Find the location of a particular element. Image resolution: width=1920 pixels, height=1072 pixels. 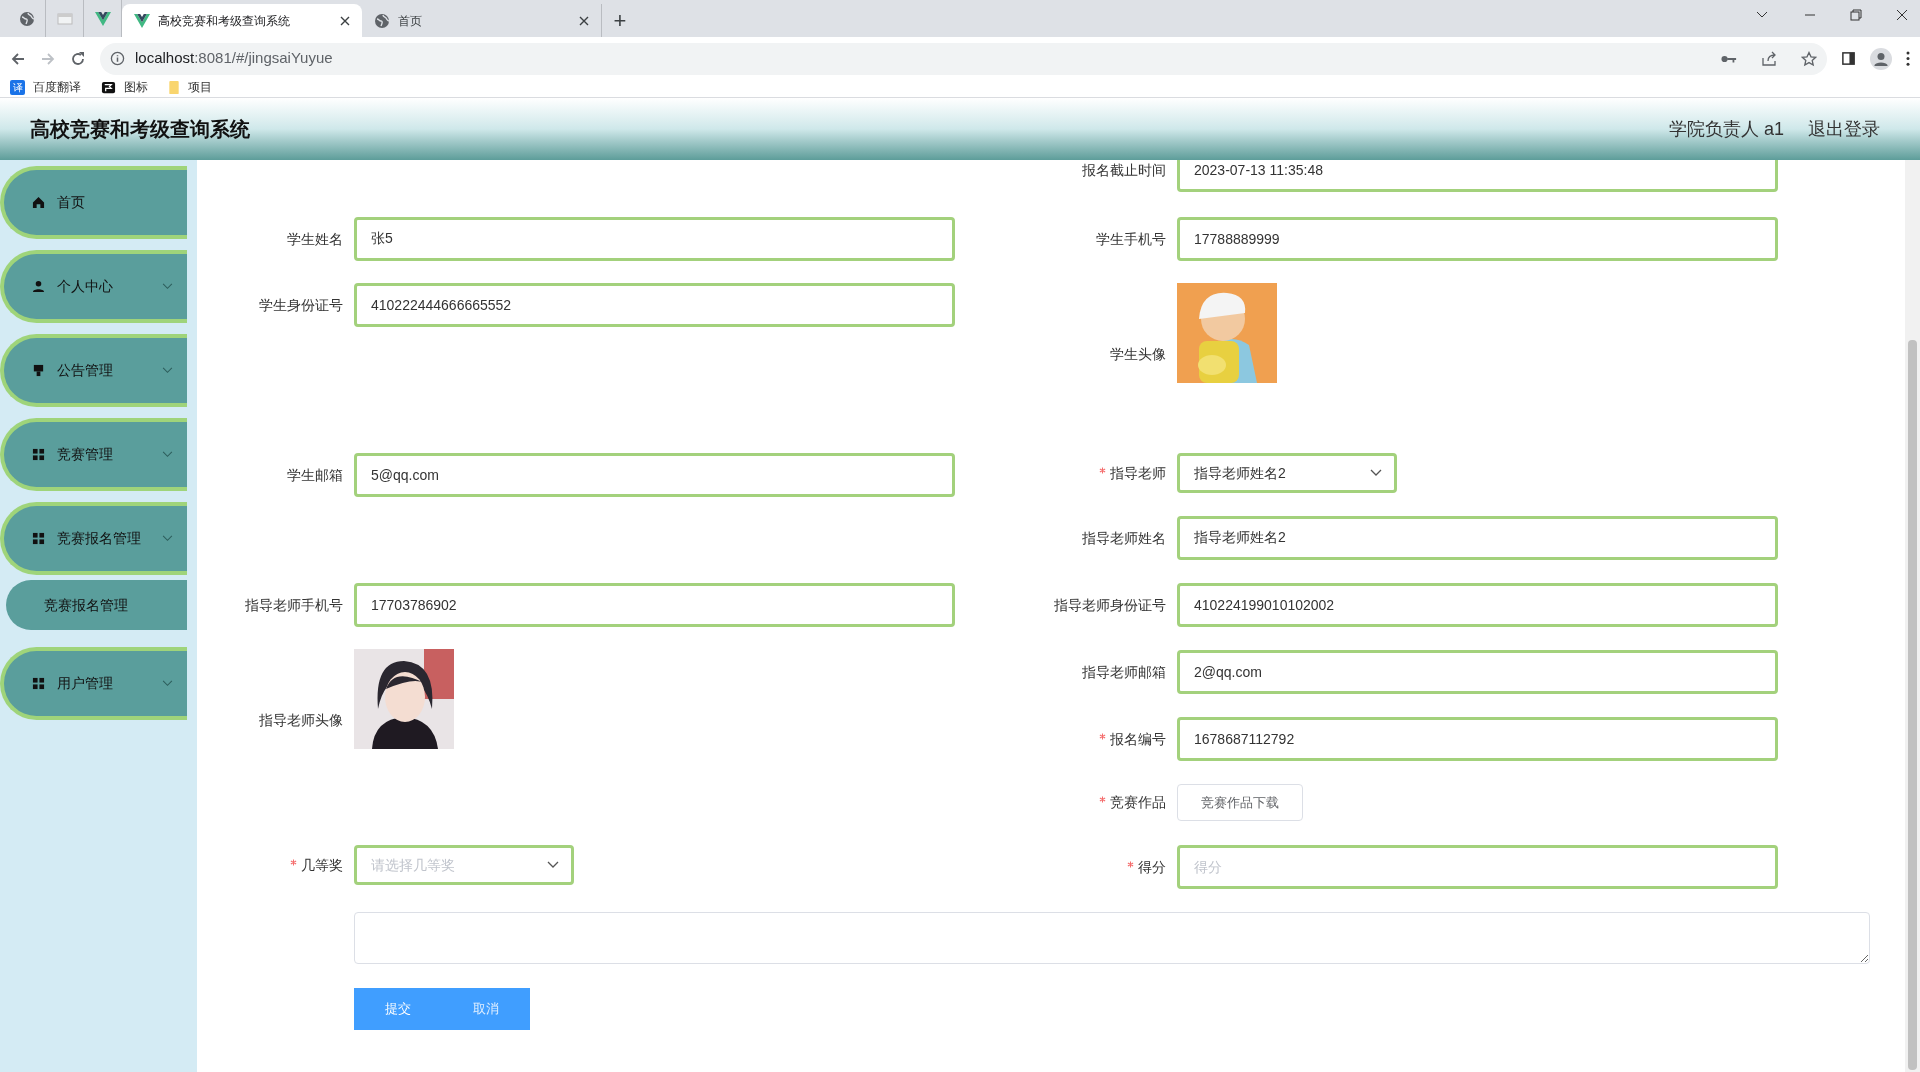

field-label: 指导老师手机号 is located at coordinates (294, 605).